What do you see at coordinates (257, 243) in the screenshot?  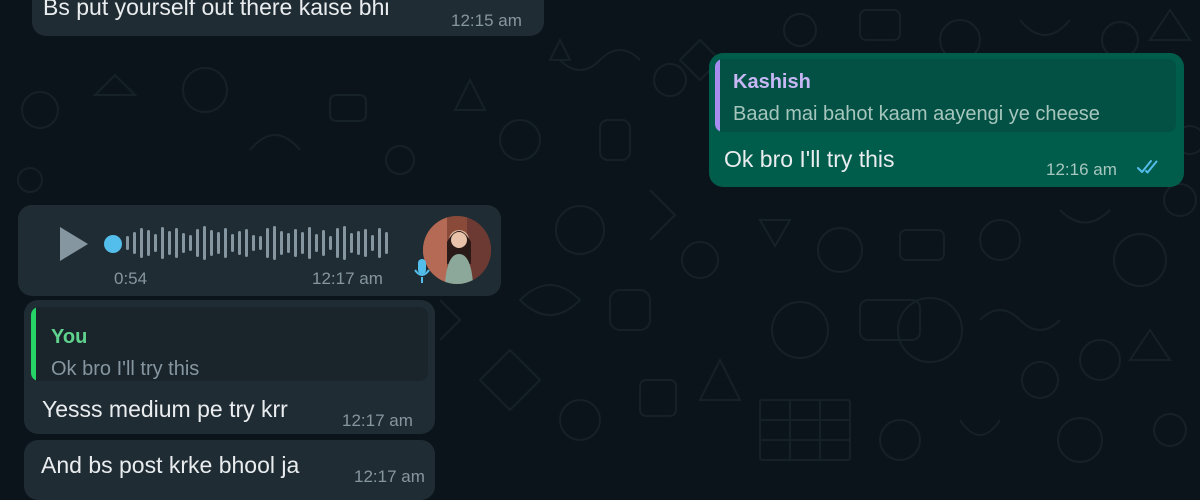 I see `audio-waveform` at bounding box center [257, 243].